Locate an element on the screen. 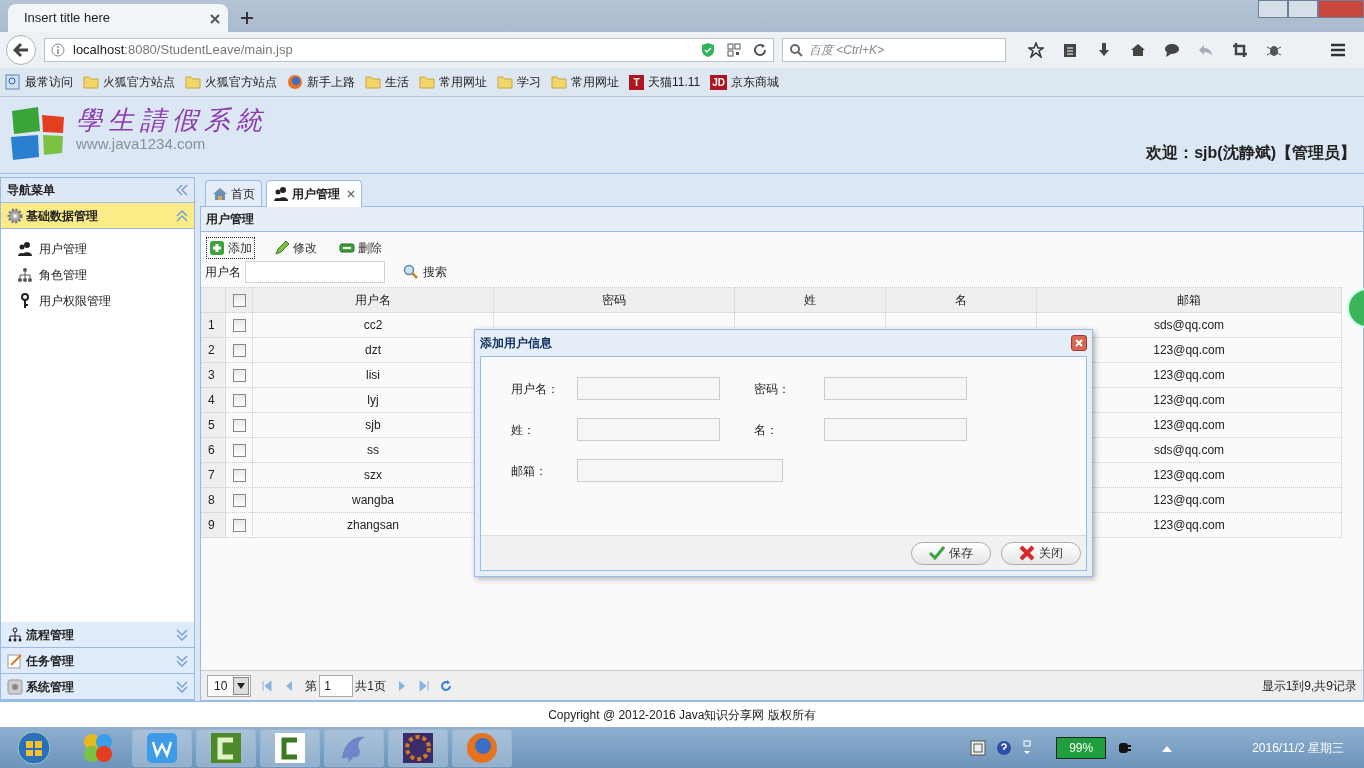  bookmark-link: T 天猫11.11 is located at coordinates (665, 82).